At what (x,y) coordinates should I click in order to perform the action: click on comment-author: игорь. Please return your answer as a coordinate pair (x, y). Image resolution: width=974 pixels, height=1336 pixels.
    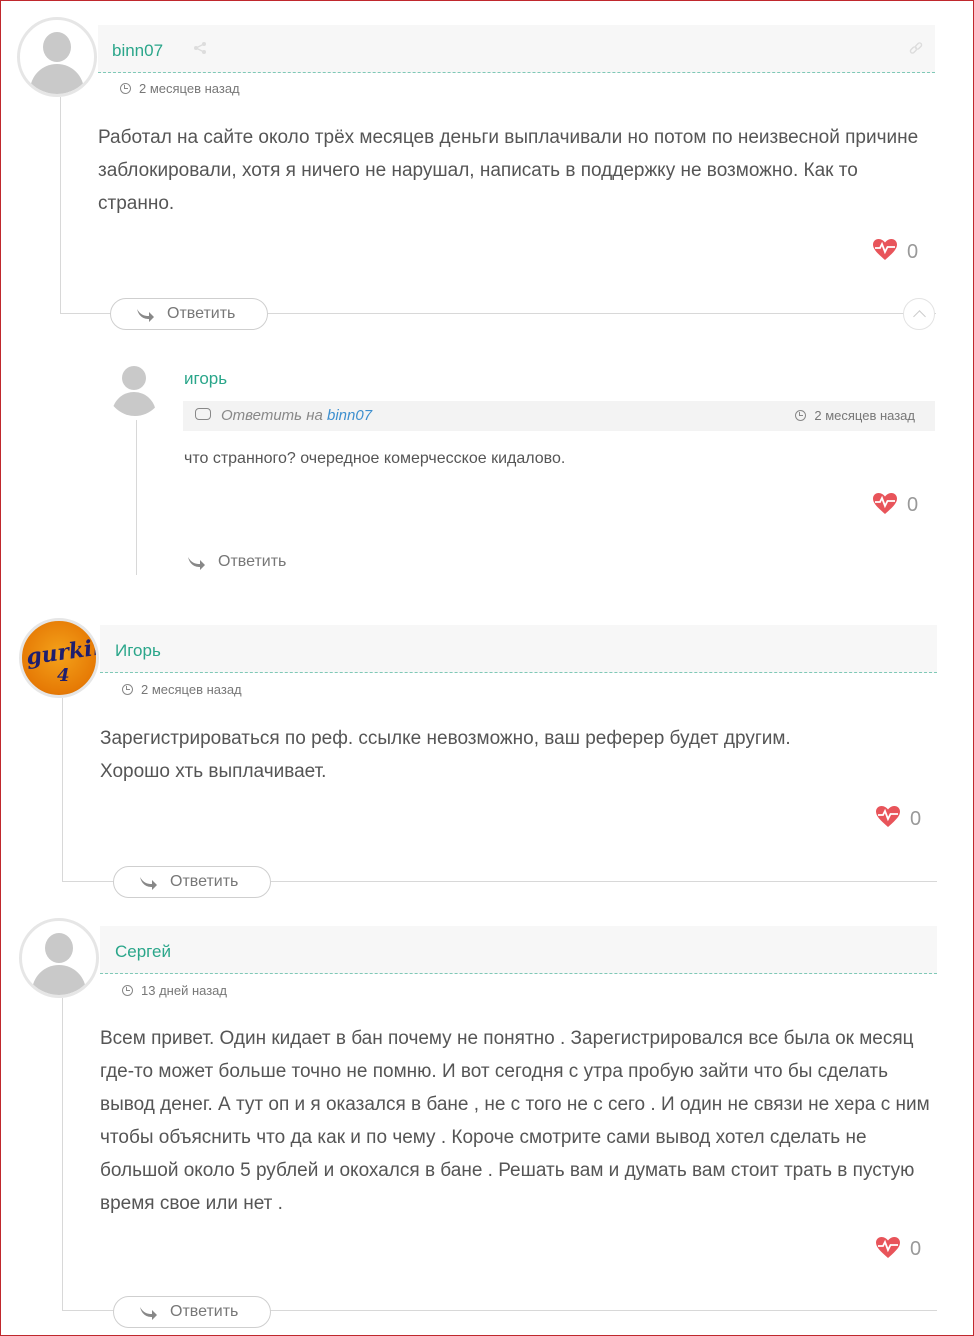
    Looking at the image, I should click on (205, 379).